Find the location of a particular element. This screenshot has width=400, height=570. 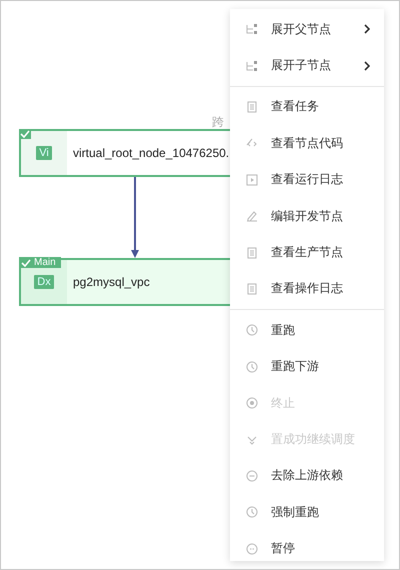

stop-icon is located at coordinates (252, 403).